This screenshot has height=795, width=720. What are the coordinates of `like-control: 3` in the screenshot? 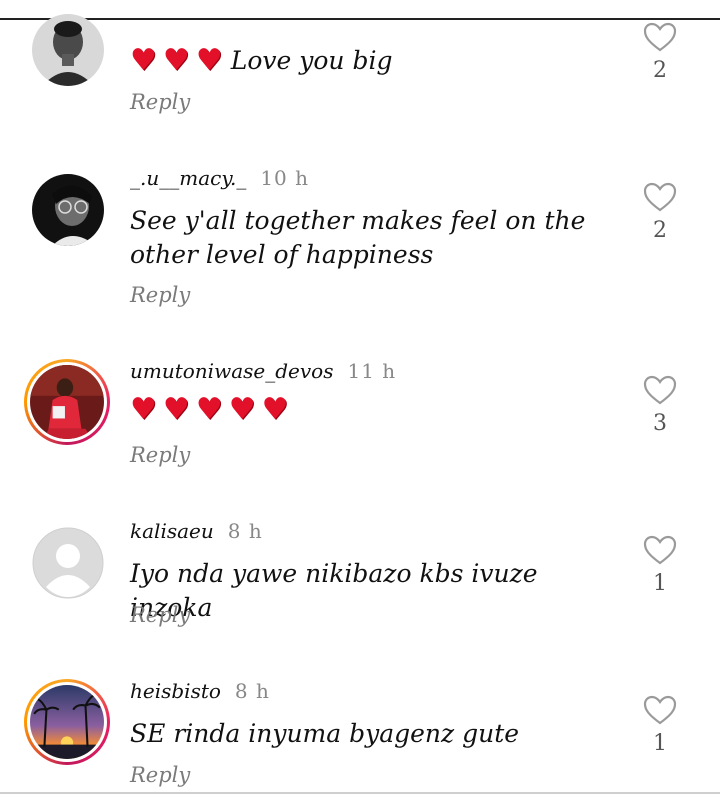 It's located at (660, 405).